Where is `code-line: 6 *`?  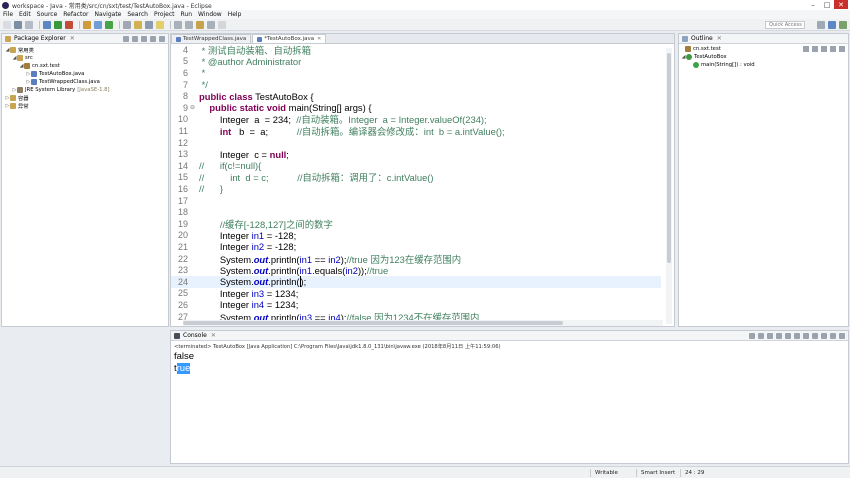 code-line: 6 * is located at coordinates (416, 73).